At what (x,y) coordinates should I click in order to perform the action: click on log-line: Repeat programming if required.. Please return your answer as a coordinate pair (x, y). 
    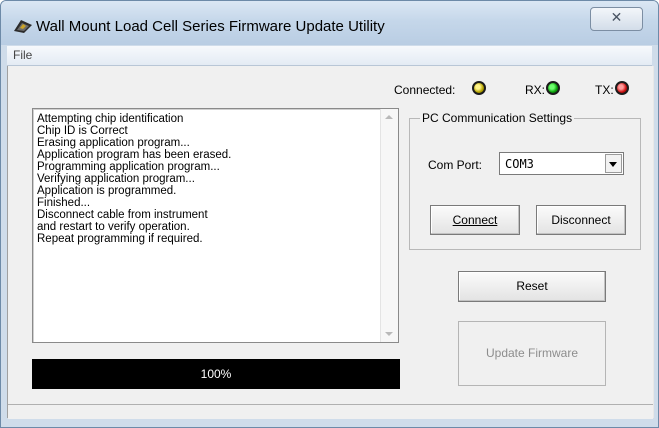
    Looking at the image, I should click on (120, 239).